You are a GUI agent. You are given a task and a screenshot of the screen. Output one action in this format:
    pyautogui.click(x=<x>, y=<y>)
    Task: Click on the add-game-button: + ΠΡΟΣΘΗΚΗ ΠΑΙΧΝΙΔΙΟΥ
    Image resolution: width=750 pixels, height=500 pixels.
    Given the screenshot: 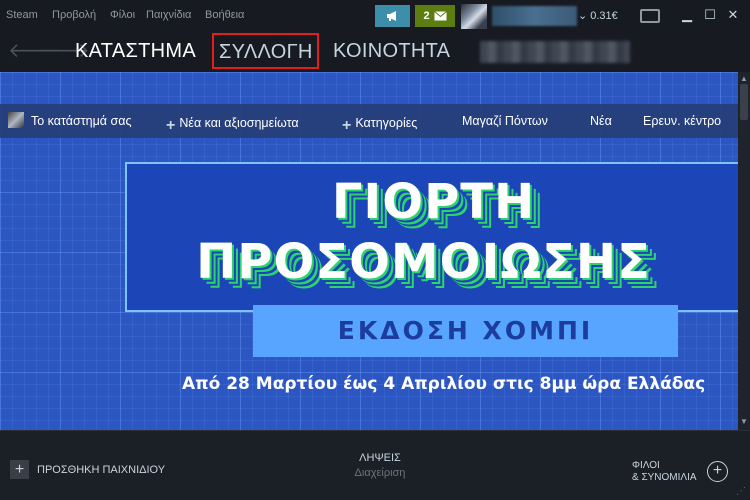 What is the action you would take?
    pyautogui.click(x=87, y=469)
    